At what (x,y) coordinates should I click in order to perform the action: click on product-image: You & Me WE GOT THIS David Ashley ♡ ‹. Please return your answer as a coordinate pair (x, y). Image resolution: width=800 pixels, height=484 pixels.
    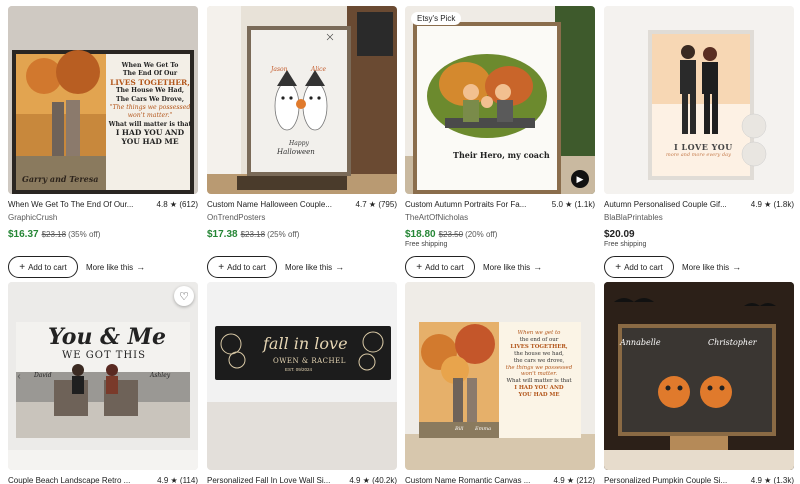
    Looking at the image, I should click on (103, 376).